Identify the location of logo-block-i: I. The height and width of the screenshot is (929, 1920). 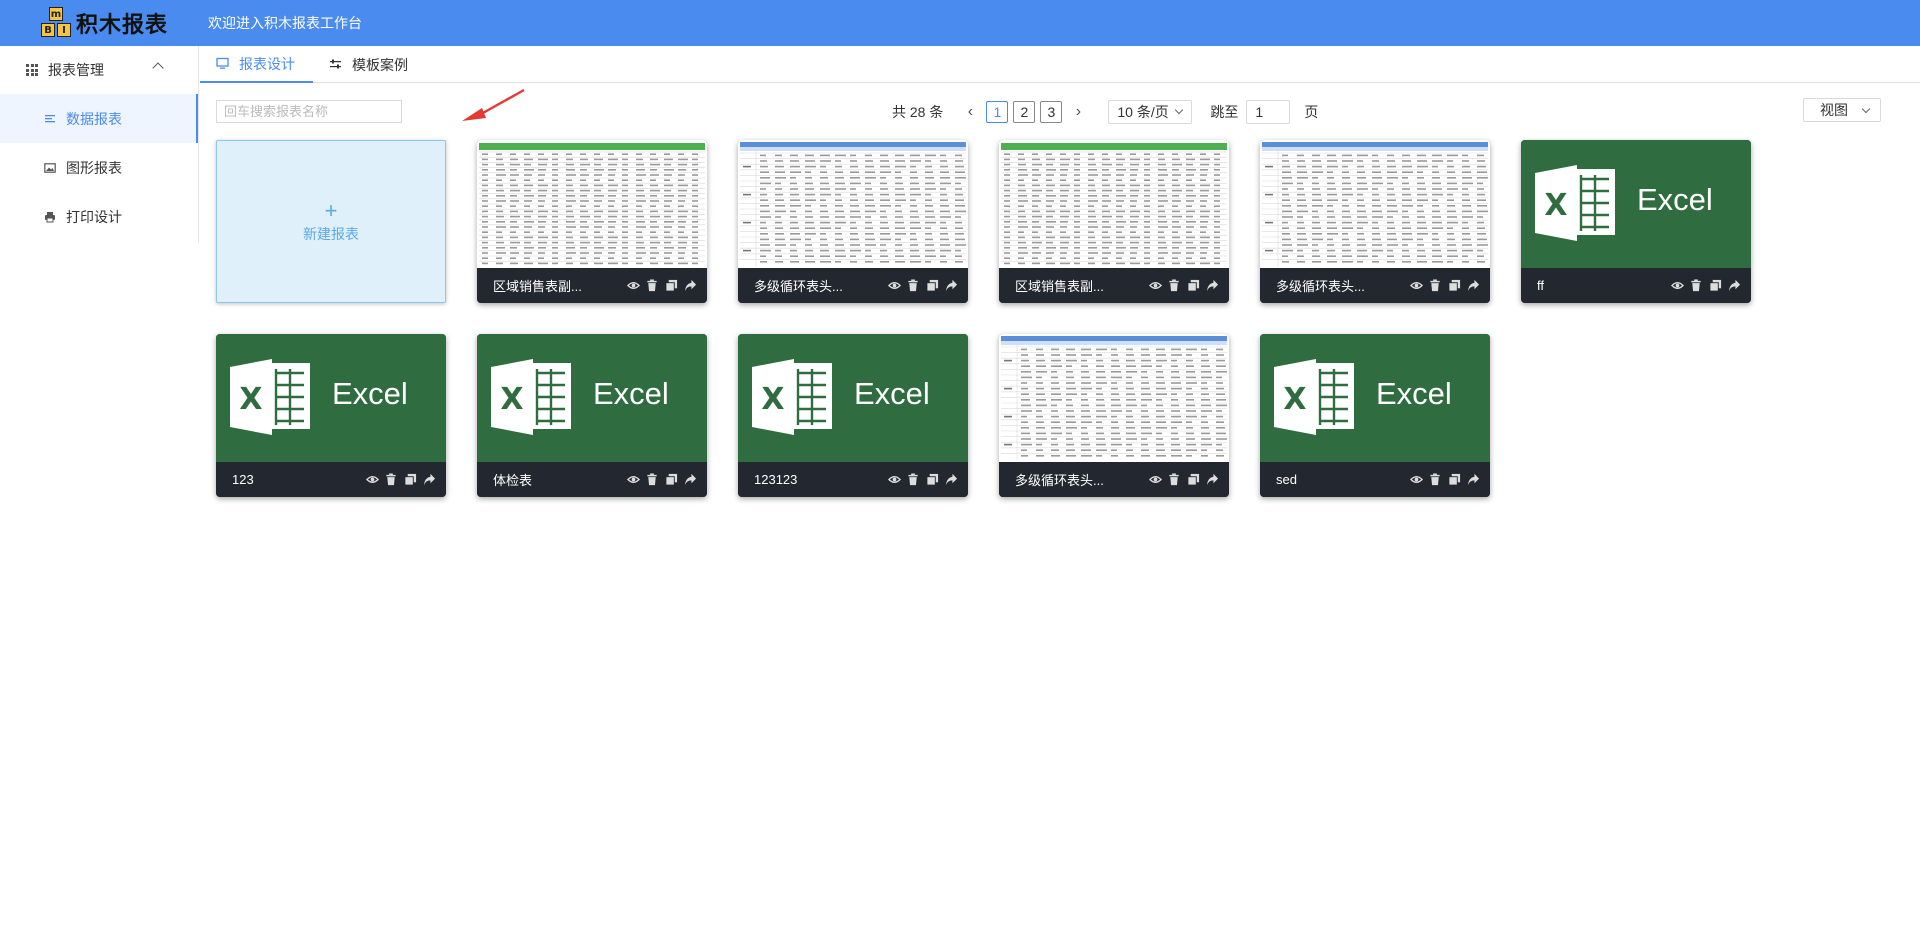
(64, 30).